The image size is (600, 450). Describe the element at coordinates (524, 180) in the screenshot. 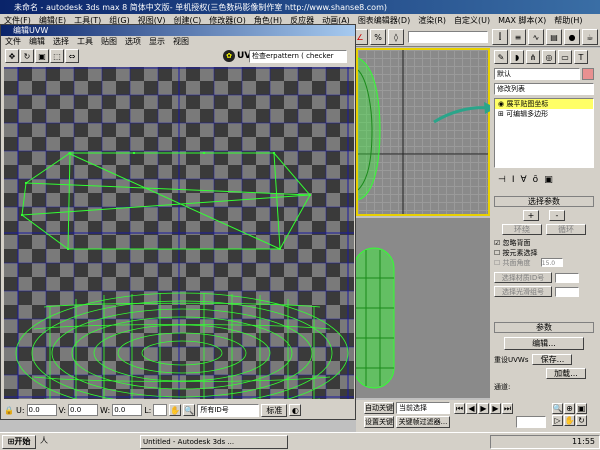

I see `make-unique-icon: ∀` at that location.